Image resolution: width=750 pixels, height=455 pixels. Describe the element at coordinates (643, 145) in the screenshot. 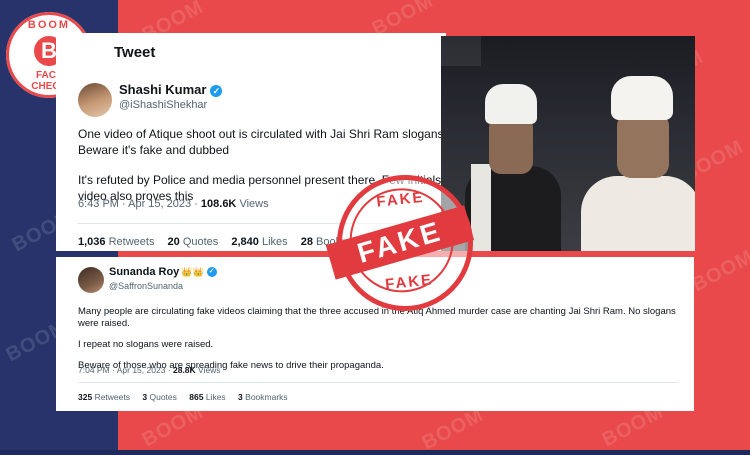

I see `person-right-face` at that location.